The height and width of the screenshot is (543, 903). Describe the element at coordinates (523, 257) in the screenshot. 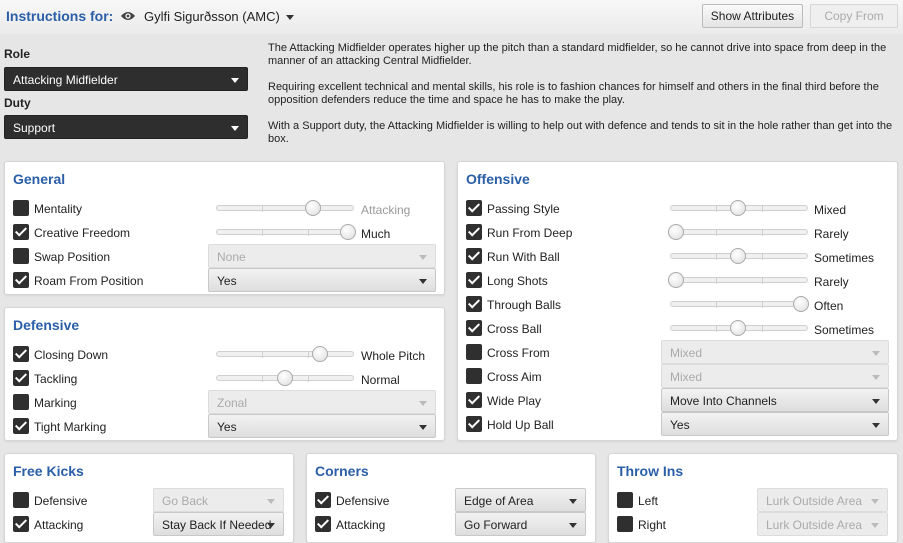

I see `run-with-ball-label: Run With Ball` at that location.